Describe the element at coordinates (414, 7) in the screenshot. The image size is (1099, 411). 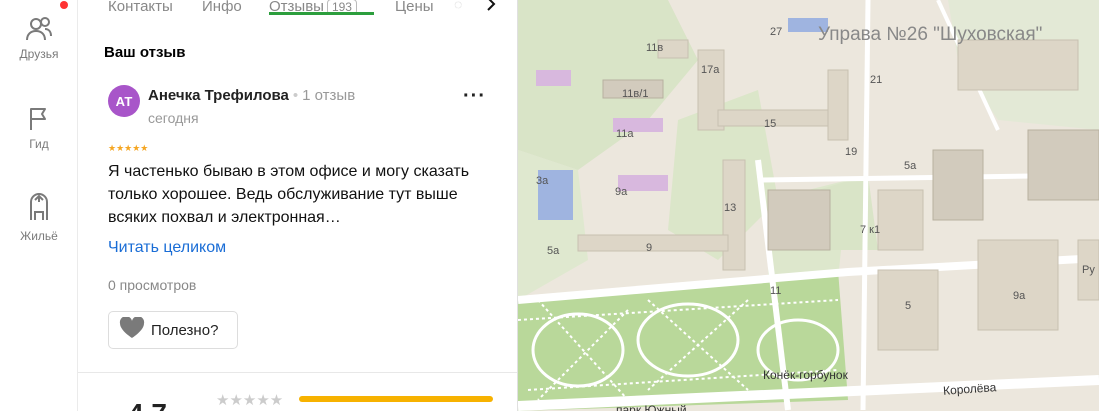
I see `tab-prices: Цены` at that location.